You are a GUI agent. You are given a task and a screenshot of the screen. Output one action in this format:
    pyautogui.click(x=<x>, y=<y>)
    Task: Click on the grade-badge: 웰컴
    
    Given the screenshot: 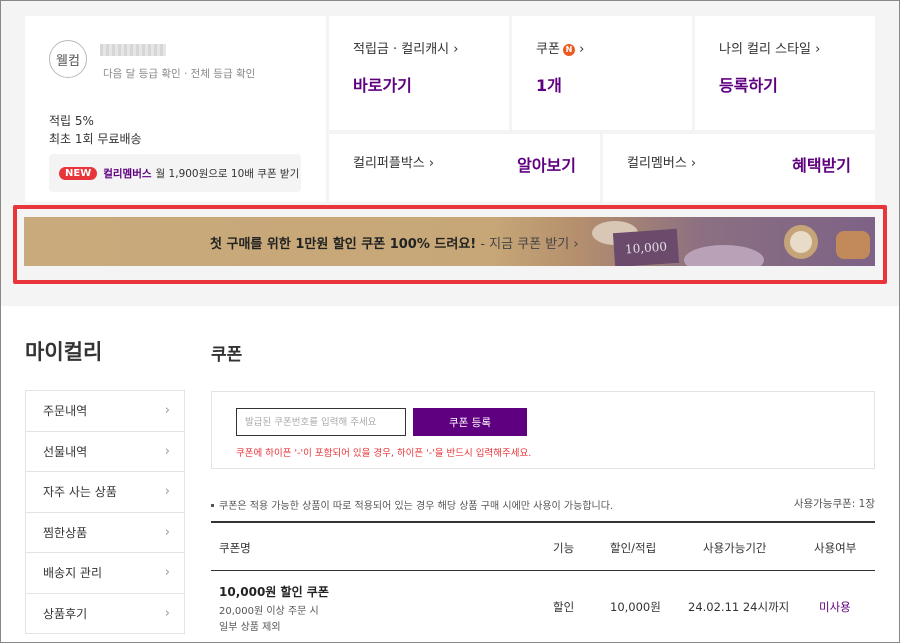 What is the action you would take?
    pyautogui.click(x=68, y=59)
    